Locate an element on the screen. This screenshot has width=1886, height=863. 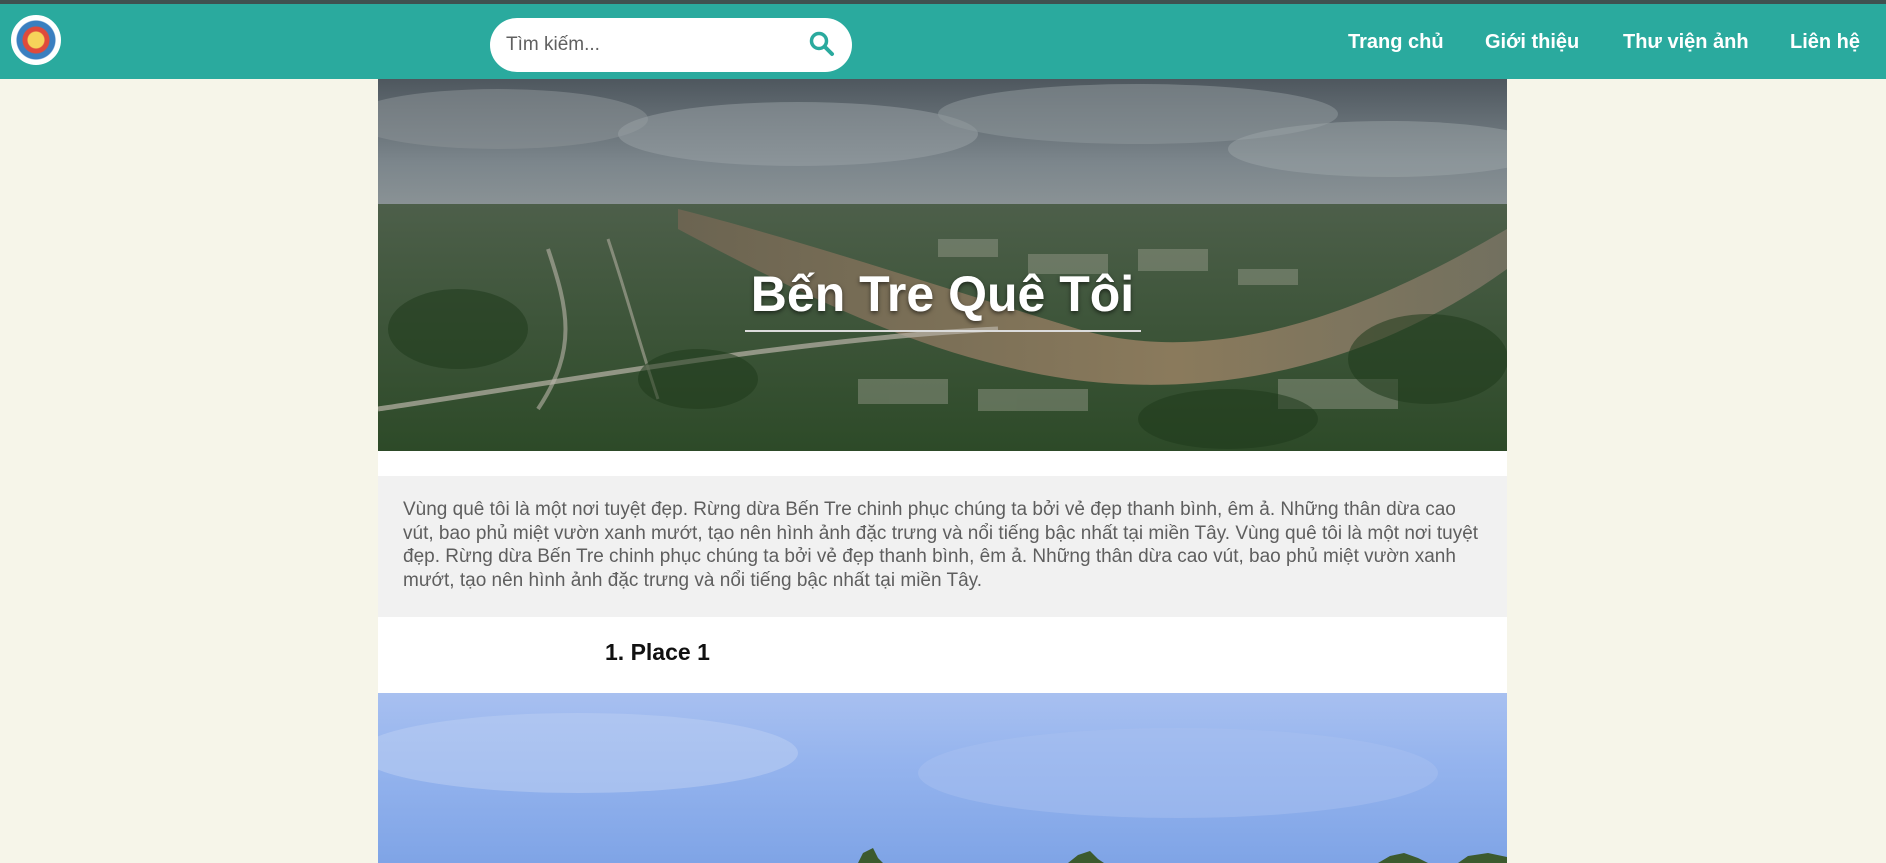
hero-title: Bến Tre Quê Tôi is located at coordinates (942, 294).